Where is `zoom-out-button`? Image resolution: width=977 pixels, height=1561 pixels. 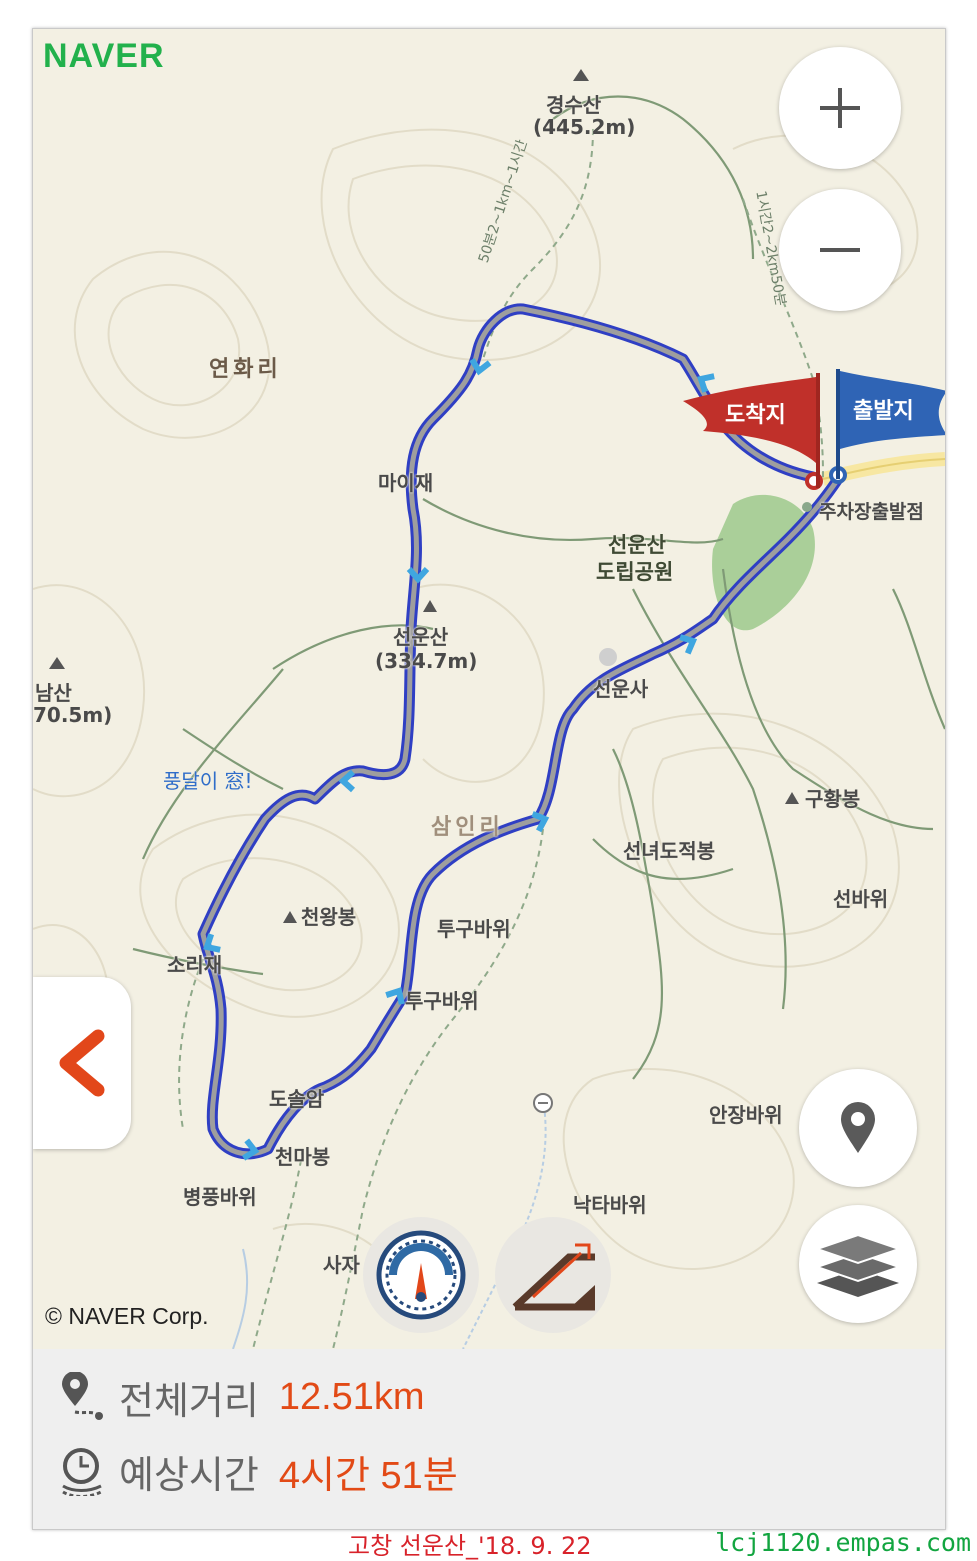
zoom-out-button is located at coordinates (840, 250).